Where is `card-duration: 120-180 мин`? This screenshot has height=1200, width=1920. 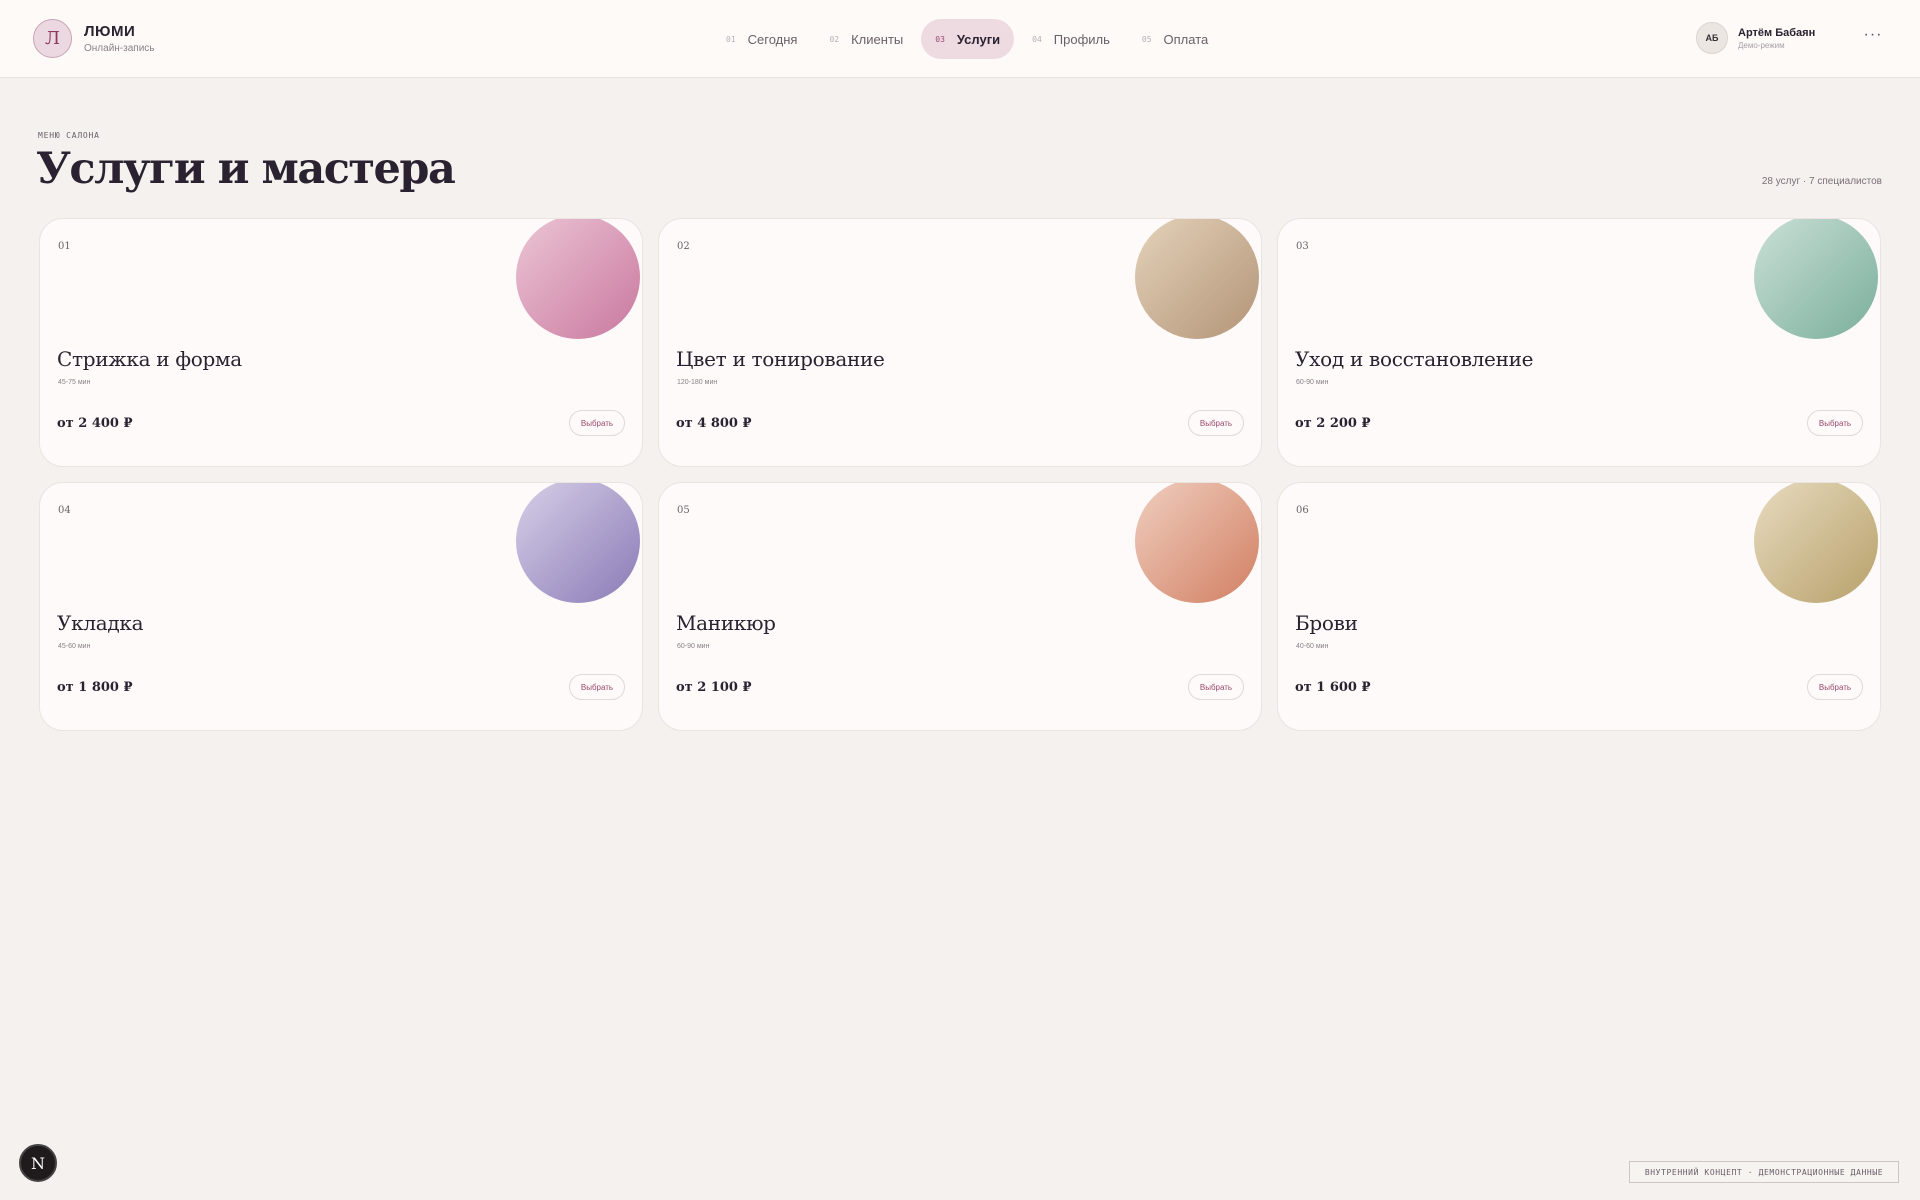 card-duration: 120-180 мин is located at coordinates (697, 382).